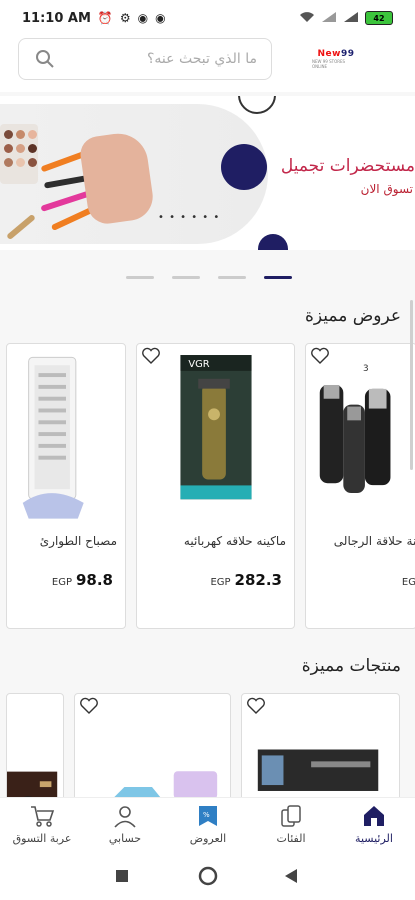  I want to click on product-name: ماكينة حلاقة الرجالى, so click(374, 541).